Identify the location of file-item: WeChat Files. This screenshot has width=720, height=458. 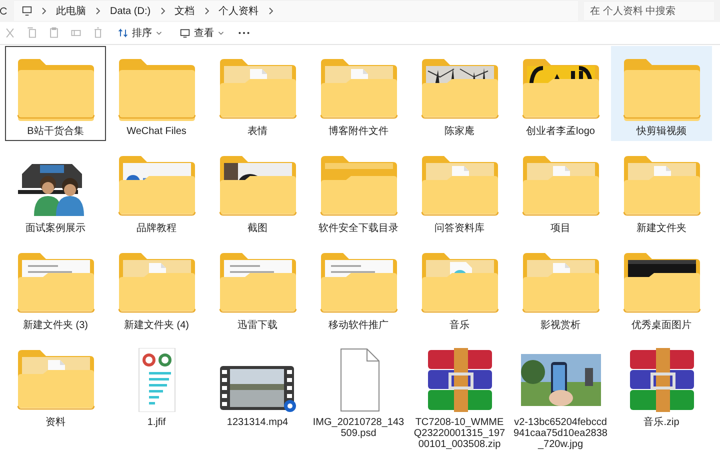
(156, 93).